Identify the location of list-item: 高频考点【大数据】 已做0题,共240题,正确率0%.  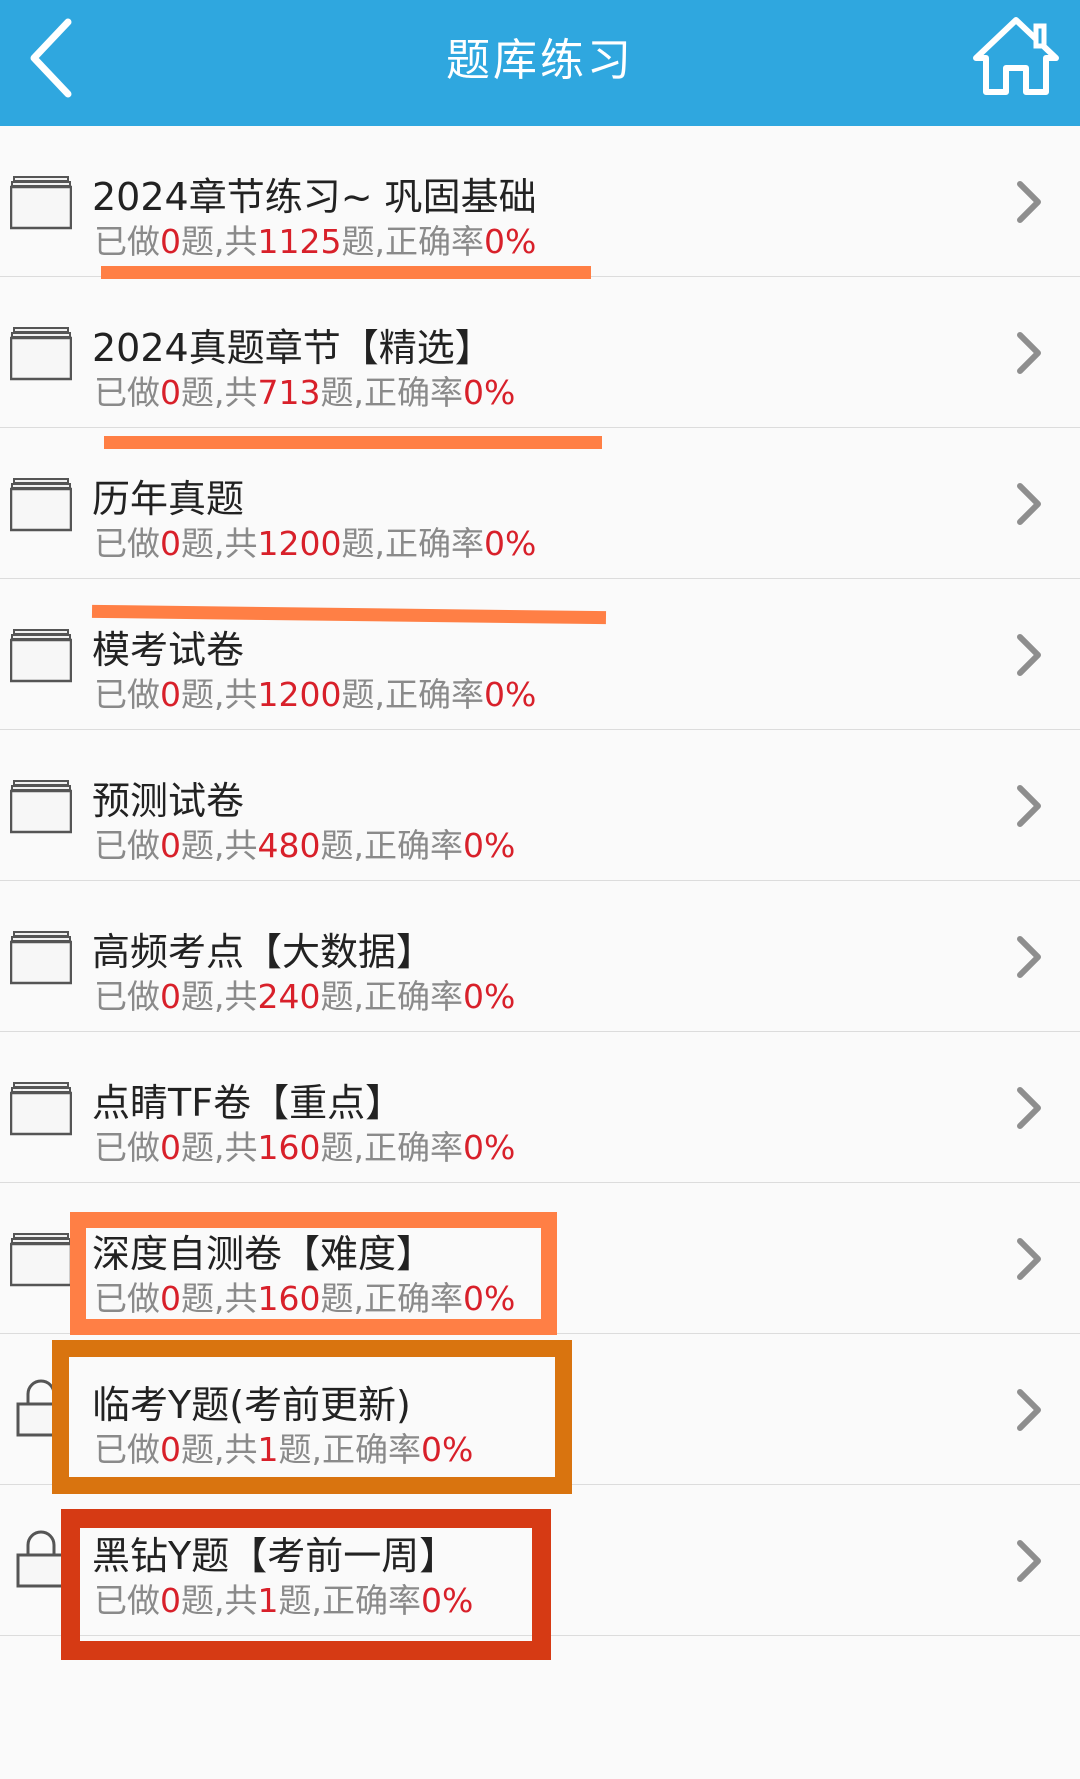
(540, 956).